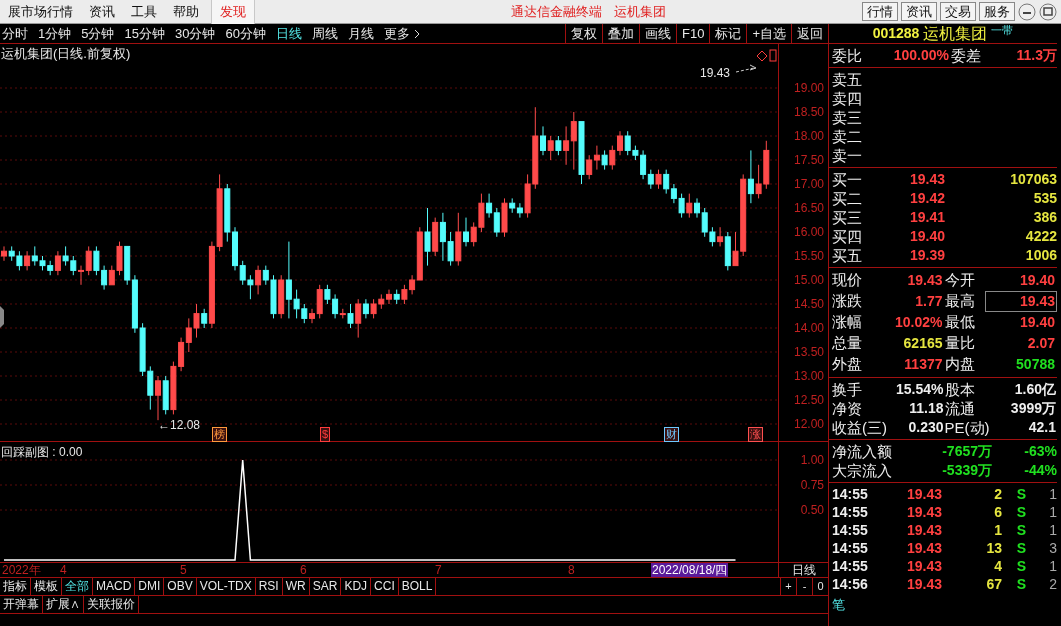 The height and width of the screenshot is (626, 1061). Describe the element at coordinates (1048, 11) in the screenshot. I see `restore-icon` at that location.